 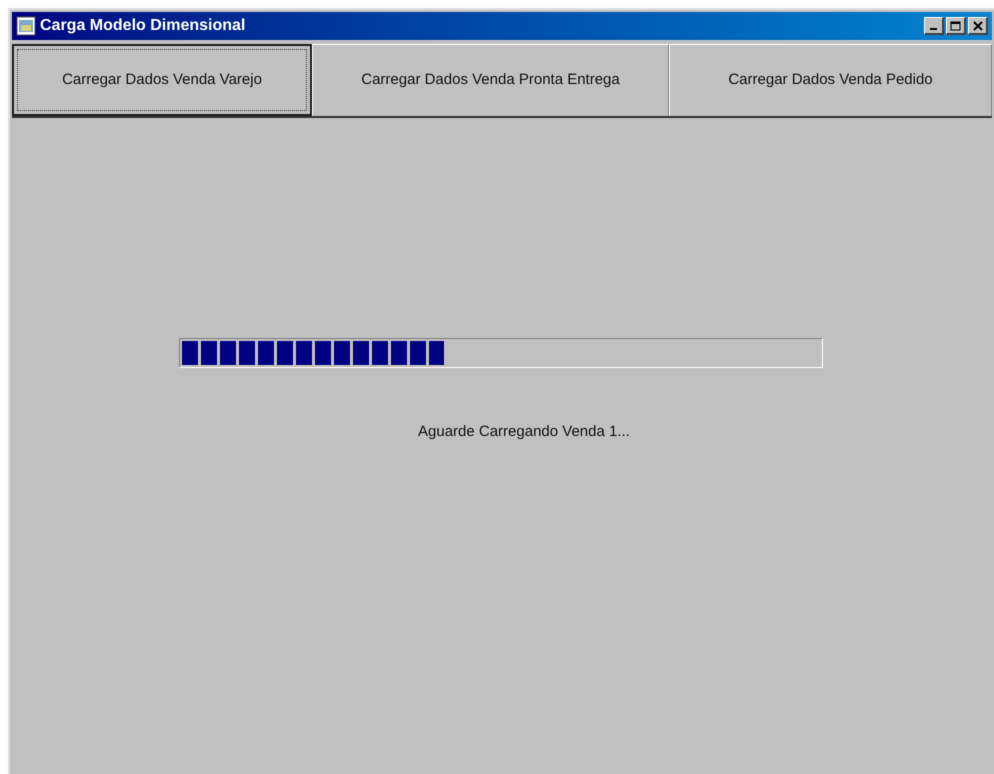 I want to click on load-button: Carregar Dados Venda Pronta Entrega, so click(x=490, y=80).